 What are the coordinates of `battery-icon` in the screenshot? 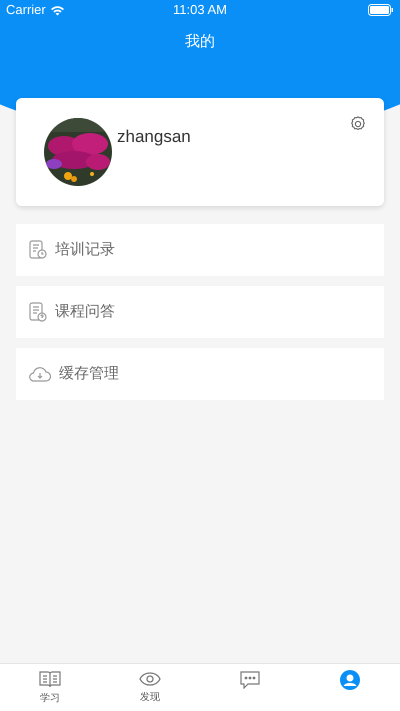 It's located at (381, 10).